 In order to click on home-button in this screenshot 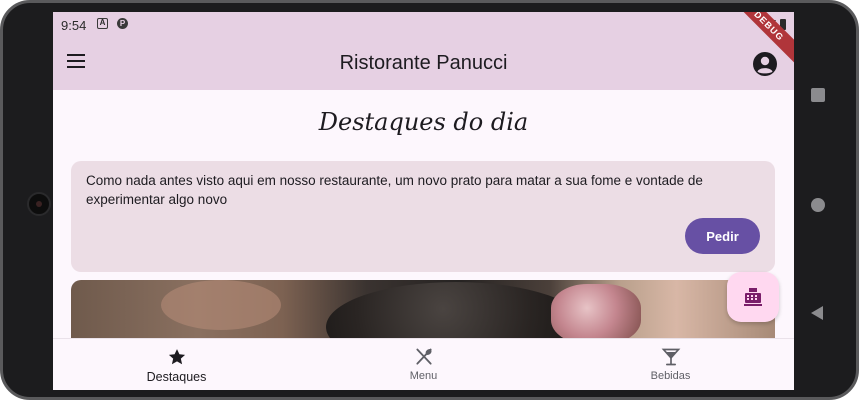, I will do `click(818, 205)`.